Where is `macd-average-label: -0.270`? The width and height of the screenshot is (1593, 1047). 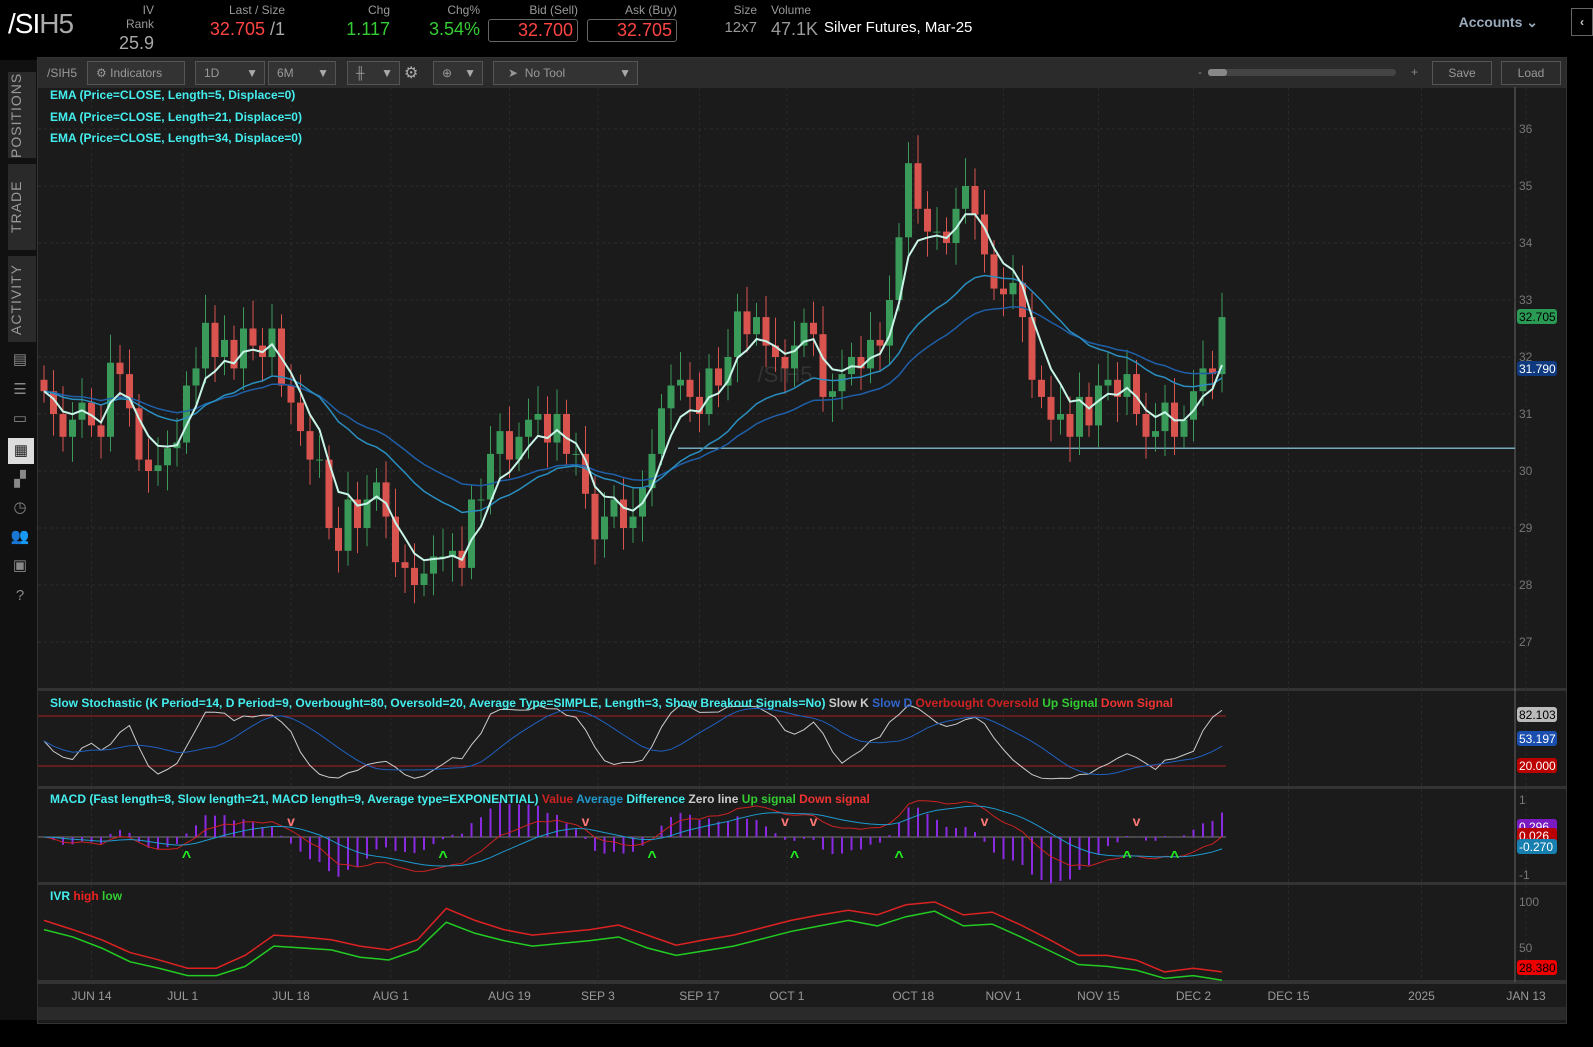
macd-average-label: -0.270 is located at coordinates (1536, 847).